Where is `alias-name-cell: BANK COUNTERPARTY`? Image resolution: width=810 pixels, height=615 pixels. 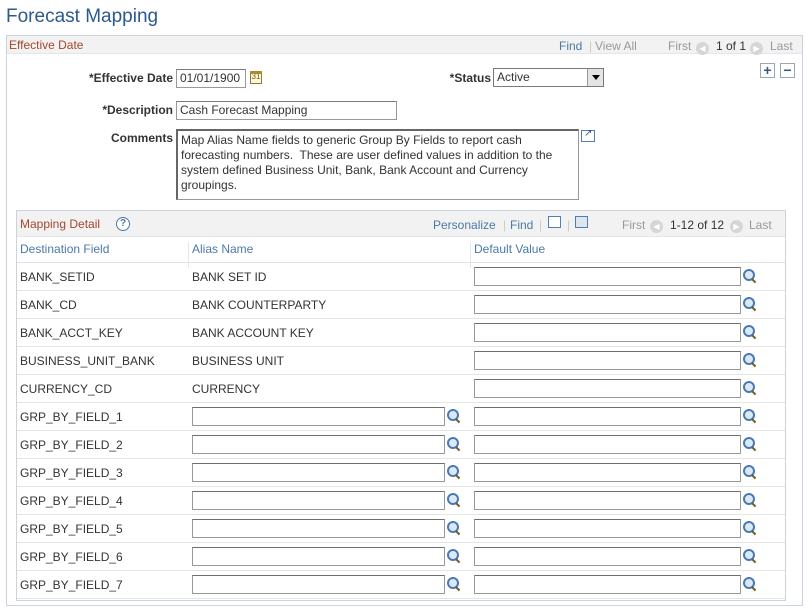
alias-name-cell: BANK COUNTERPARTY is located at coordinates (259, 305).